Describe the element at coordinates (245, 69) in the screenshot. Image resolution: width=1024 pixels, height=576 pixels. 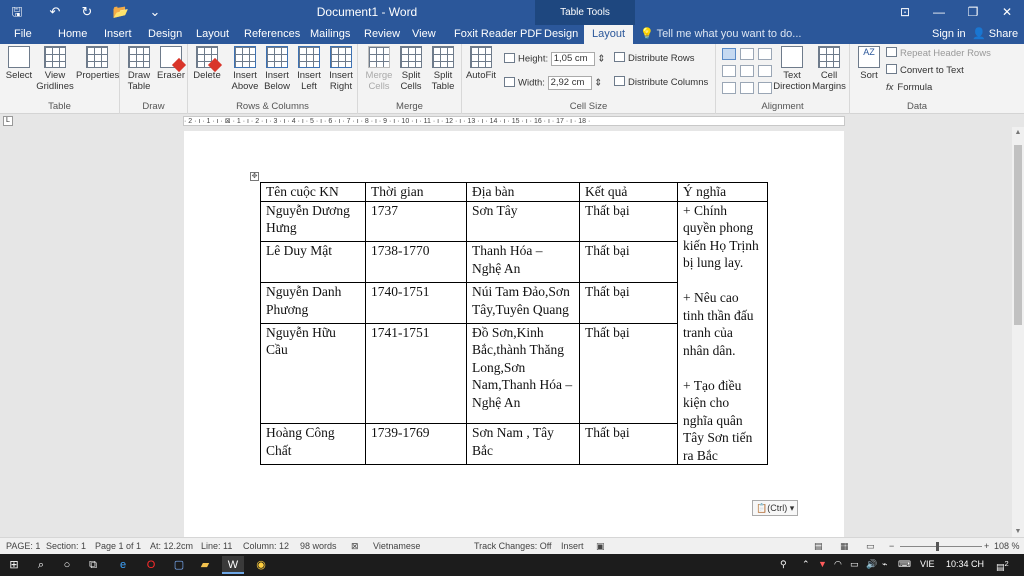
I see `insert-above-button: Insert Above` at that location.